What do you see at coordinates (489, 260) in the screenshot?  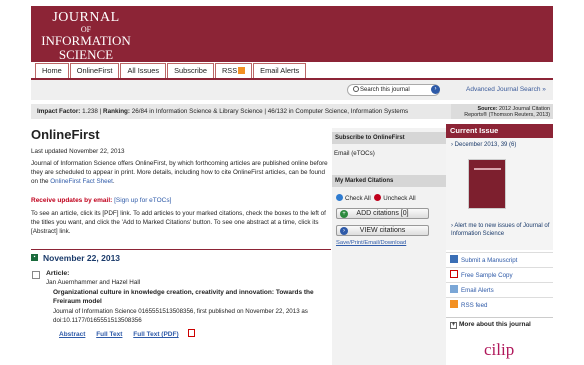 I see `submit-manuscript-label: Submit a Manuscript` at bounding box center [489, 260].